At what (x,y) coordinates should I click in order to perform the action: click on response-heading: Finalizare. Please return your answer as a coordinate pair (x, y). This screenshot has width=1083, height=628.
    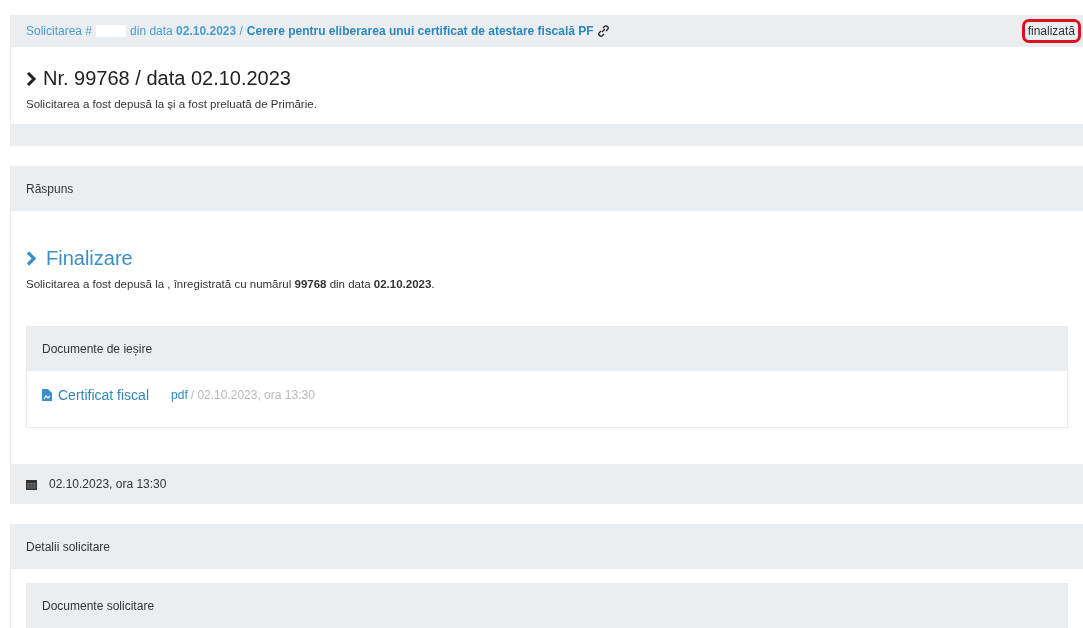
    Looking at the image, I should click on (89, 258).